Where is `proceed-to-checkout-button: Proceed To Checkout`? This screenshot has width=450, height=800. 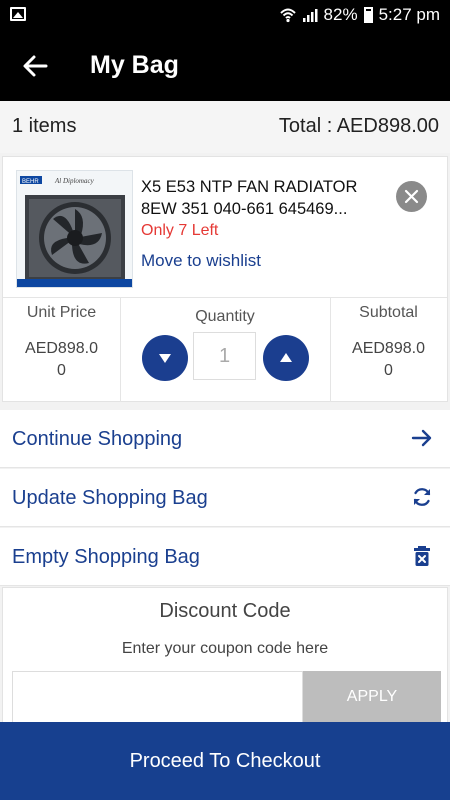
proceed-to-checkout-button: Proceed To Checkout is located at coordinates (225, 761).